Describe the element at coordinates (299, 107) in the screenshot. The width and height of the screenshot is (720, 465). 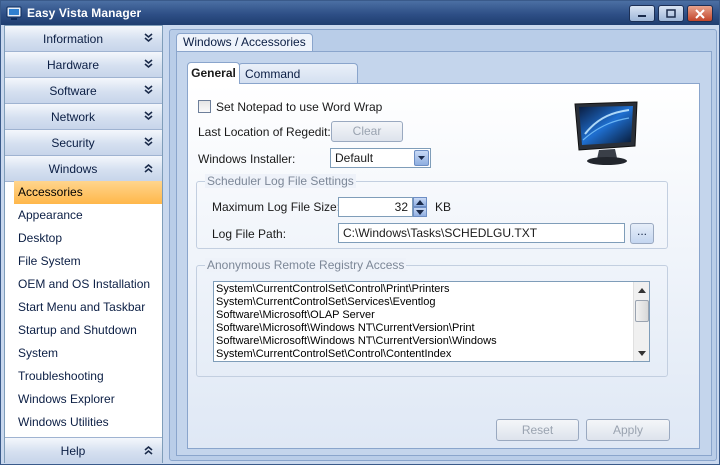
I see `notepad-word-wrap-label: Set Notepad to use Word Wrap` at that location.